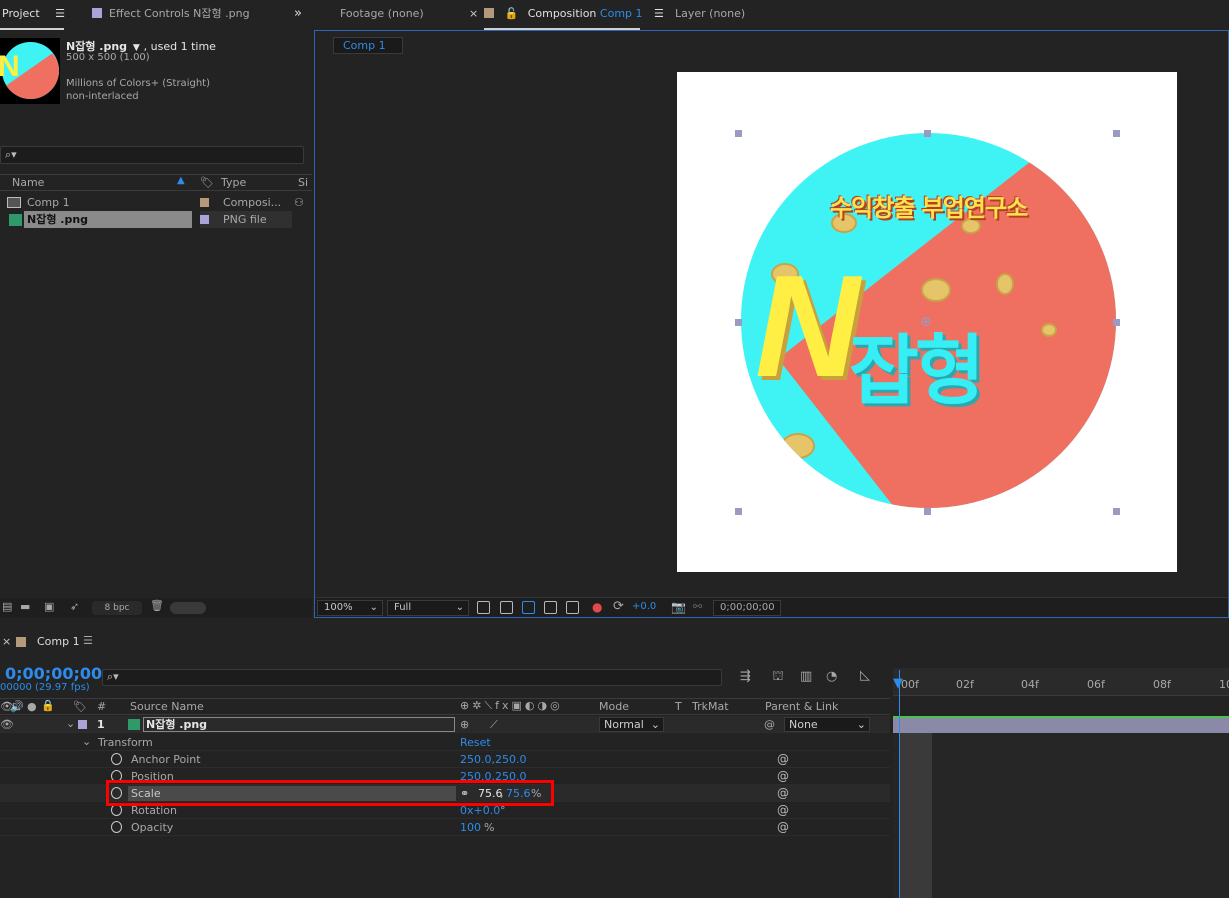 The image size is (1229, 898). What do you see at coordinates (74, 606) in the screenshot?
I see `render-icon: ➶` at bounding box center [74, 606].